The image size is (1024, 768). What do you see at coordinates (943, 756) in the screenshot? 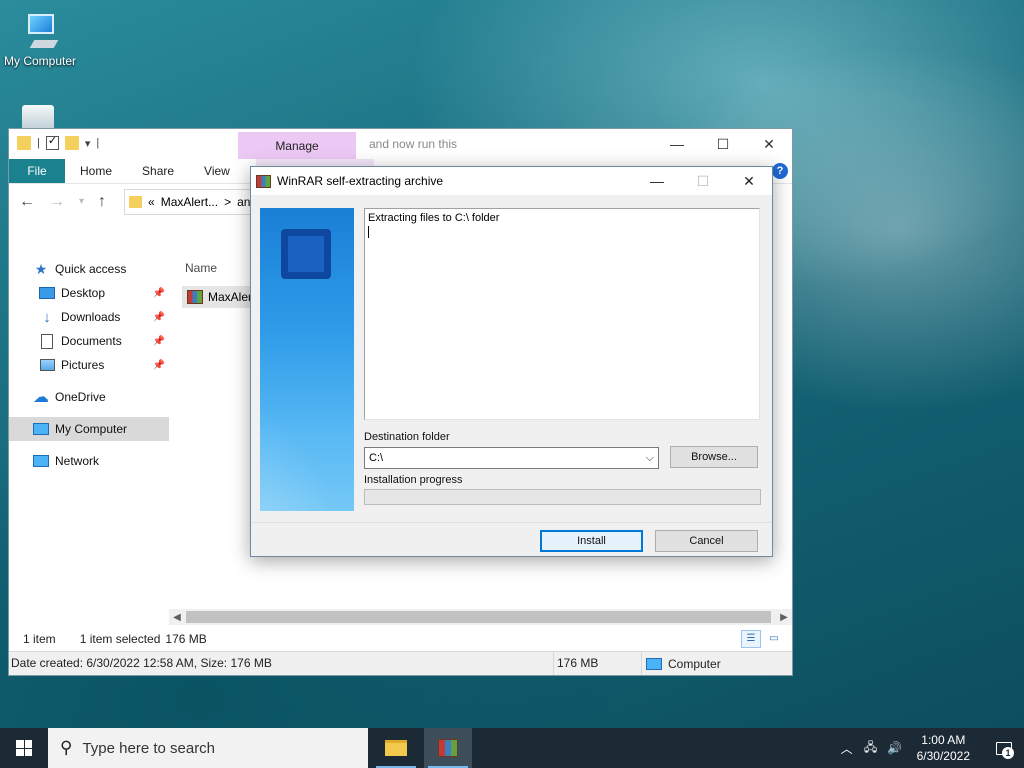
I see `clock-date: 6/30/2022` at bounding box center [943, 756].